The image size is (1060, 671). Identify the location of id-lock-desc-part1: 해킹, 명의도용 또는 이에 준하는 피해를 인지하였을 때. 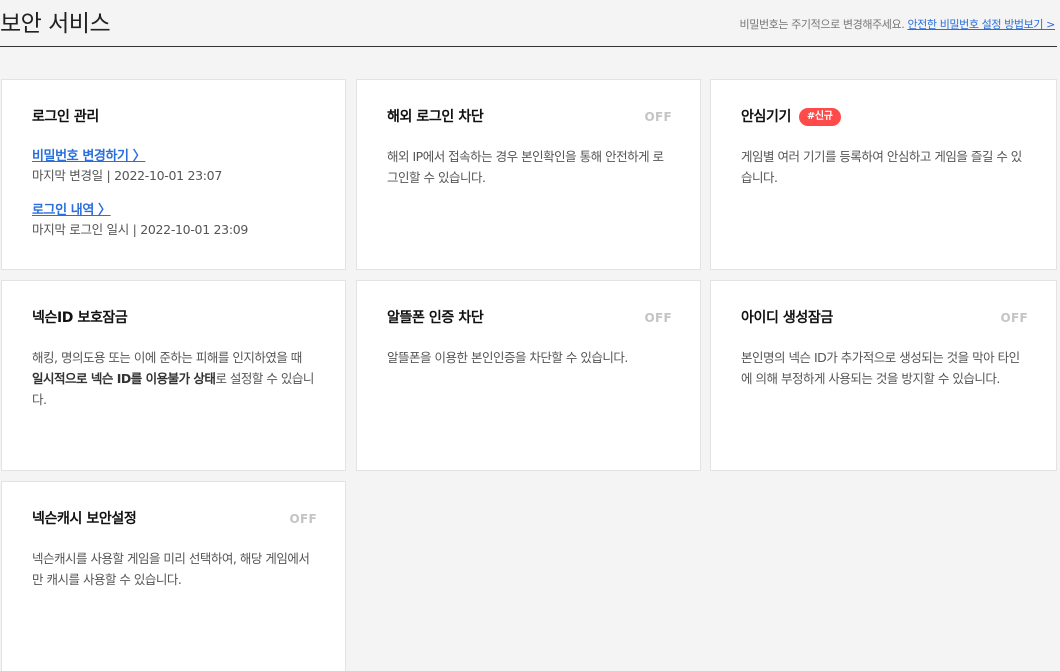
(167, 357).